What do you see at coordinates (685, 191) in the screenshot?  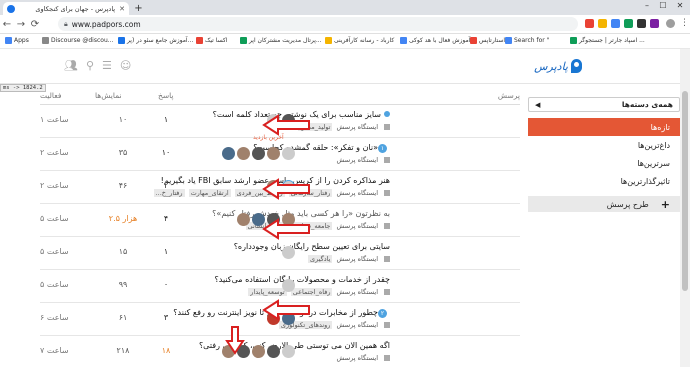 I see `scrollbar-thumb` at bounding box center [685, 191].